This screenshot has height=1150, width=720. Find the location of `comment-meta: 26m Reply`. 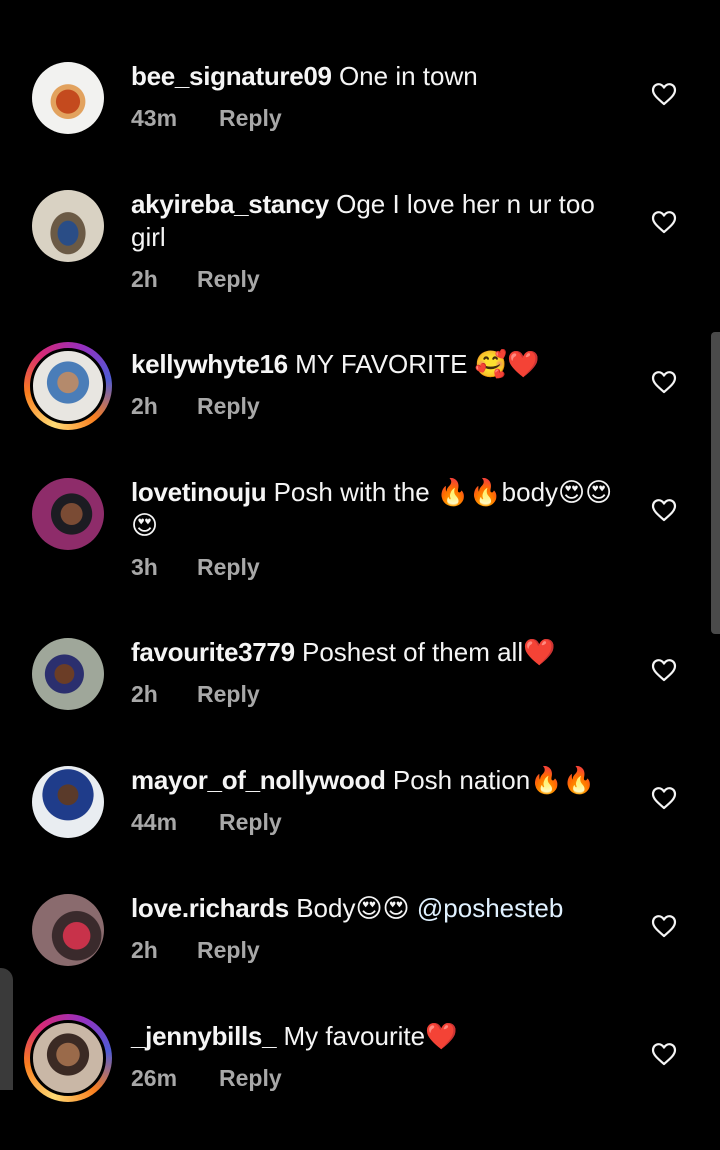

comment-meta: 26m Reply is located at coordinates (206, 1078).